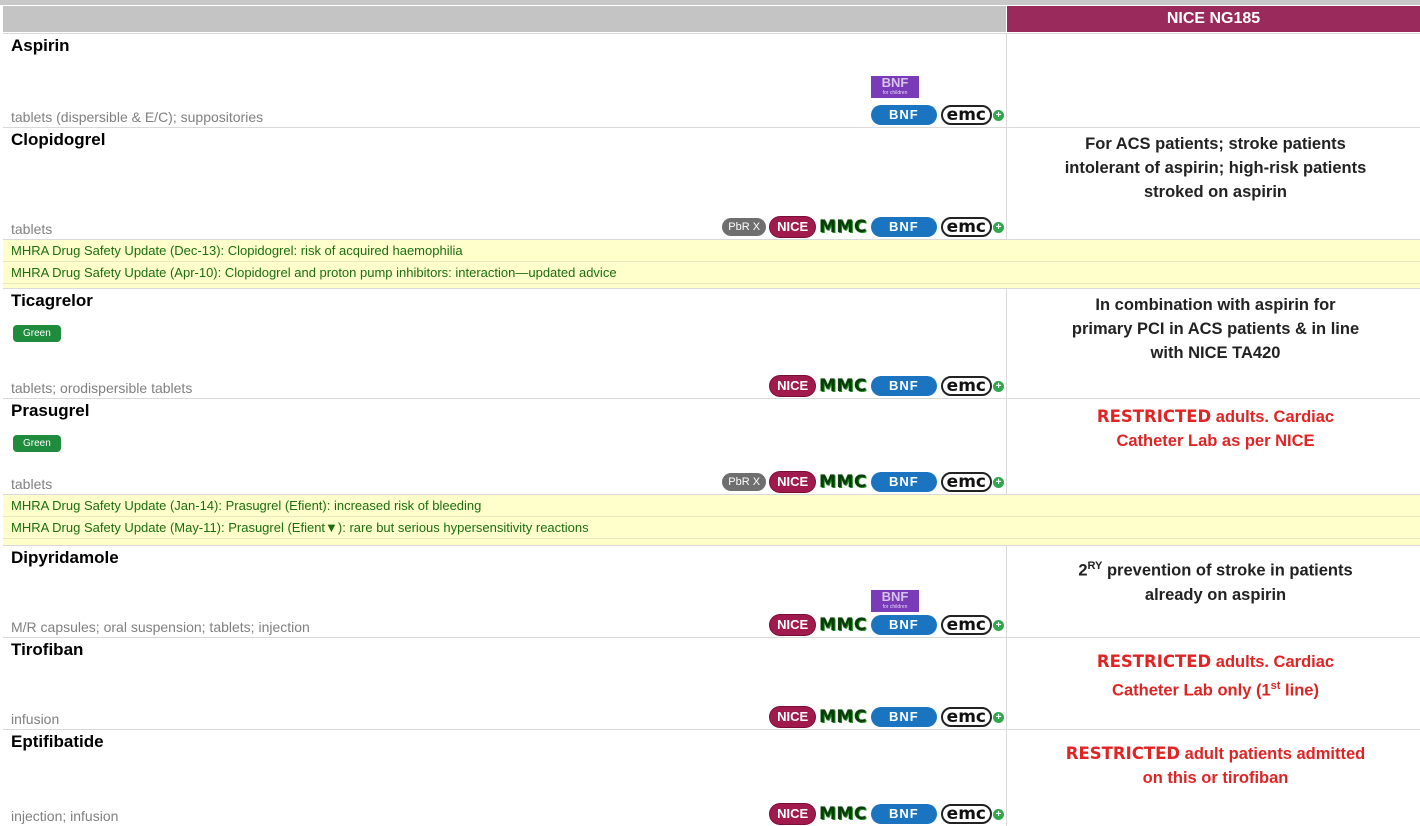  Describe the element at coordinates (102, 388) in the screenshot. I see `drug-forms: tablets; orodispersible tablets` at that location.